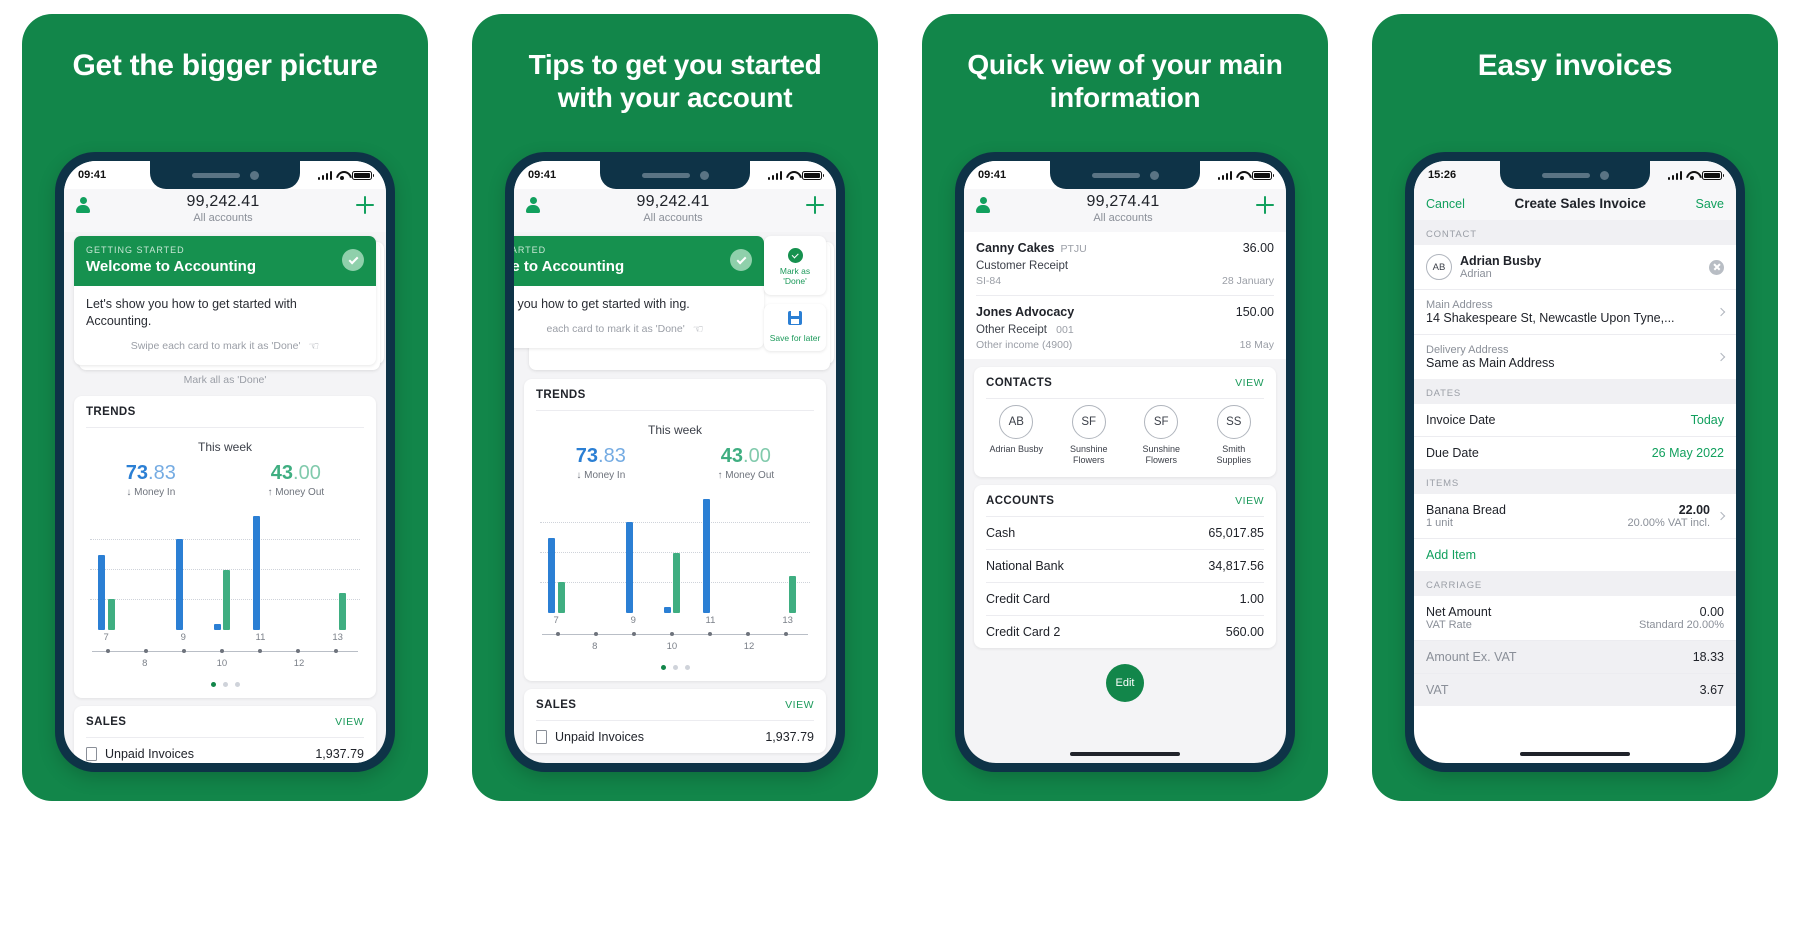  Describe the element at coordinates (225, 210) in the screenshot. I see `app-header: 99,242.41 All accounts` at that location.